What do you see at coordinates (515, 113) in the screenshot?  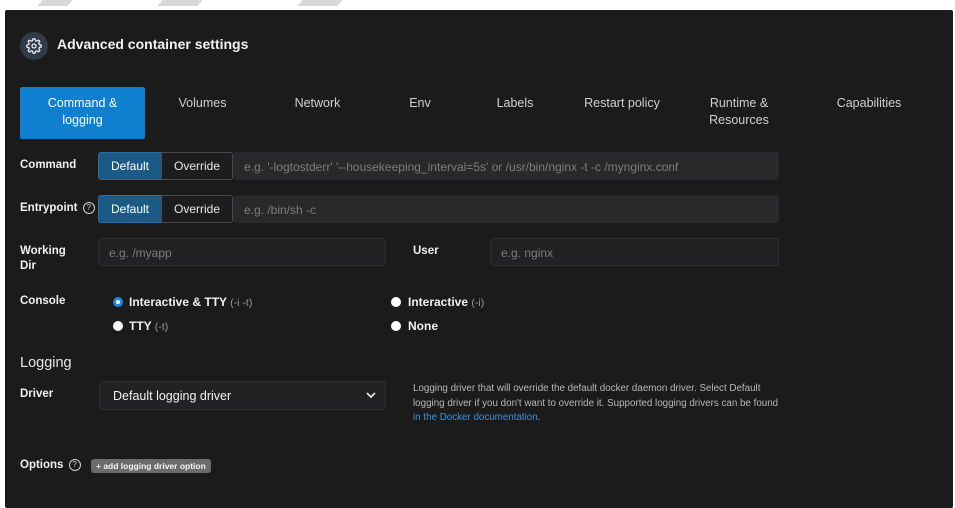 I see `tab-labels: Labels` at bounding box center [515, 113].